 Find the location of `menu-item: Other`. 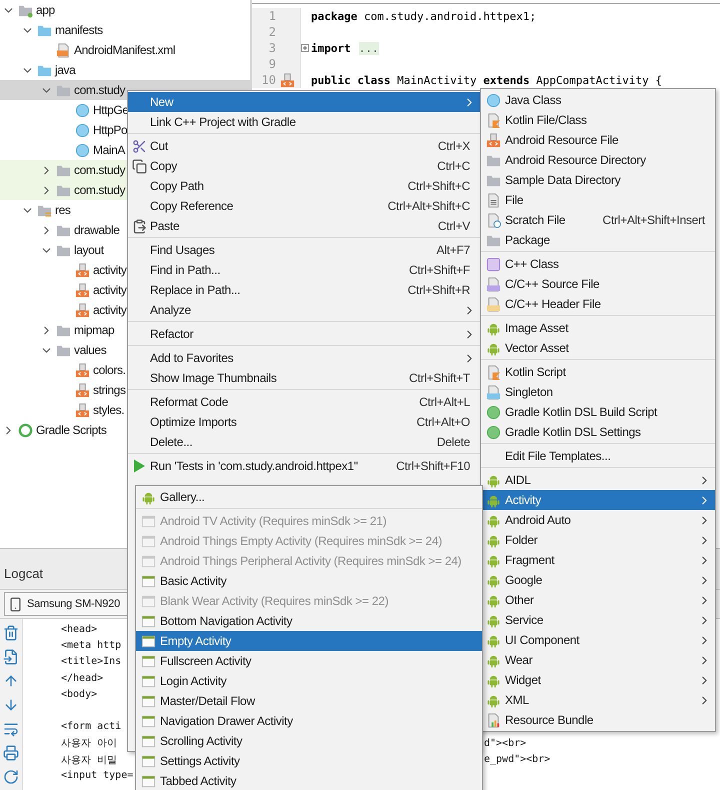

menu-item: Other is located at coordinates (598, 600).